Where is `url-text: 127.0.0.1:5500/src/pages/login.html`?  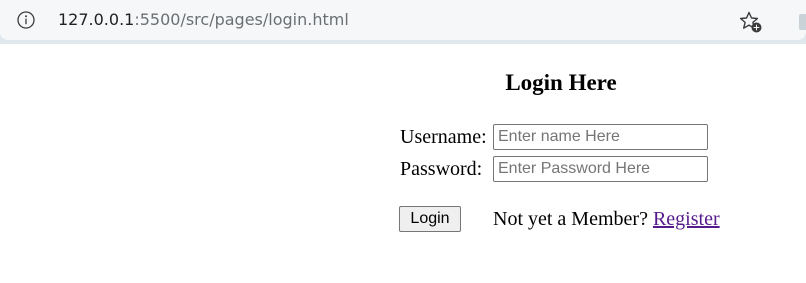 url-text: 127.0.0.1:5500/src/pages/login.html is located at coordinates (203, 20).